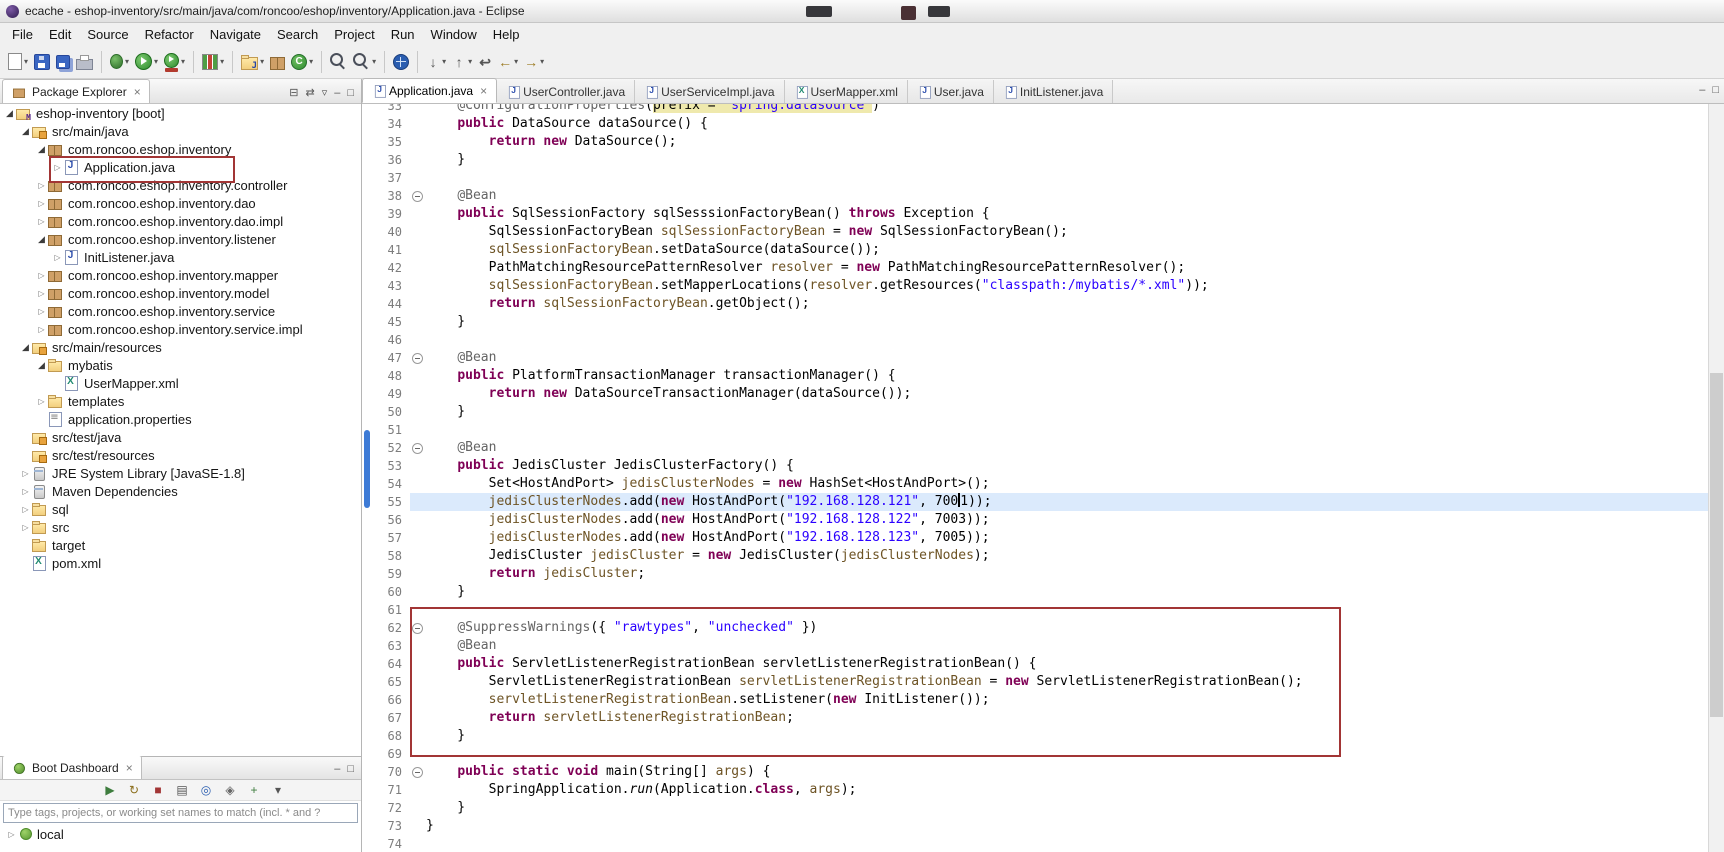  I want to click on add-launch-button: +, so click(254, 790).